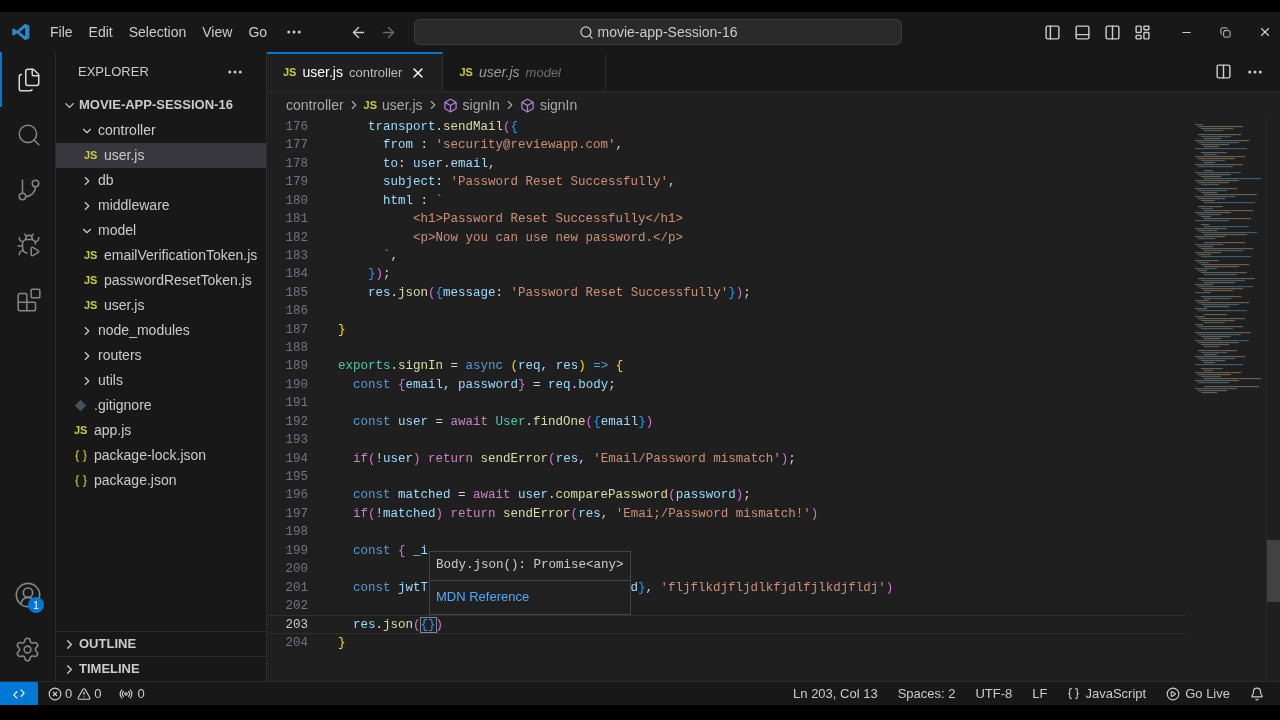  I want to click on settings-icon, so click(27, 649).